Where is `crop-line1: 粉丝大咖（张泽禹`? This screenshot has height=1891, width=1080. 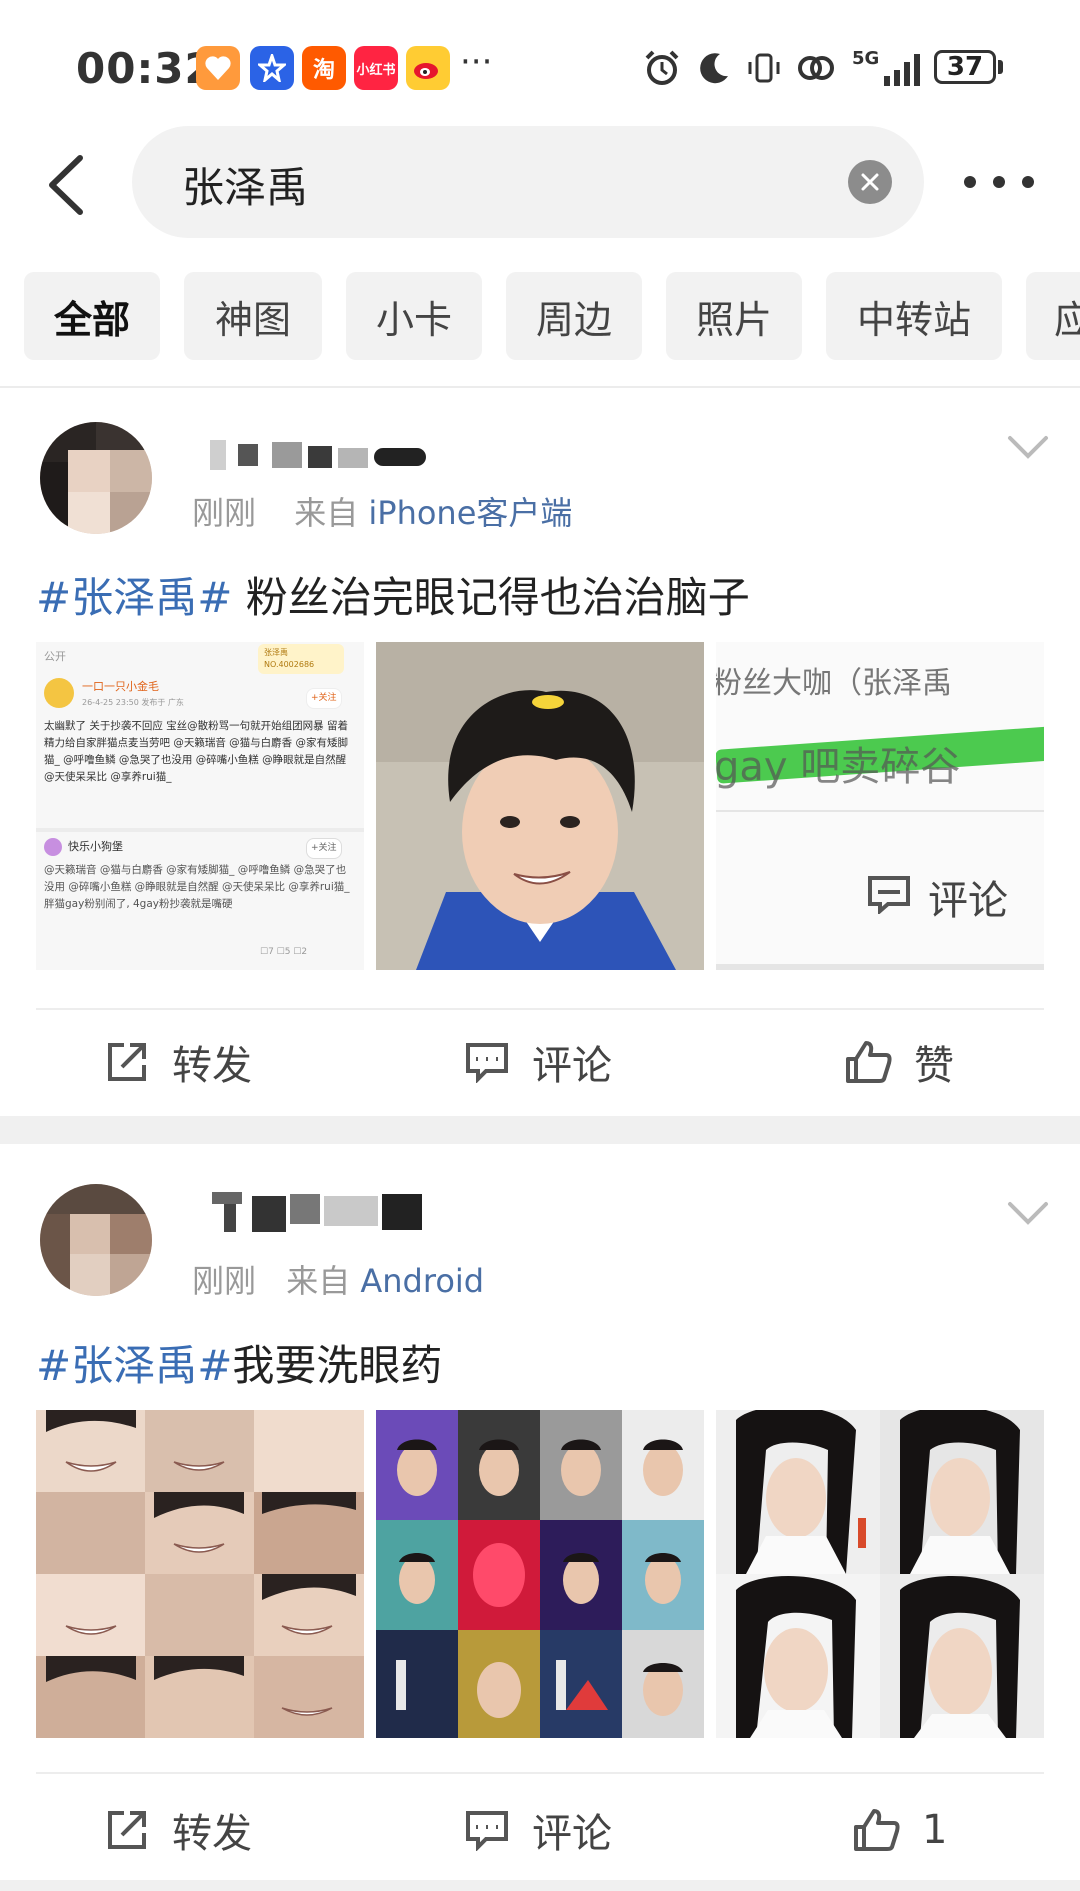 crop-line1: 粉丝大咖（张泽禹 is located at coordinates (834, 683).